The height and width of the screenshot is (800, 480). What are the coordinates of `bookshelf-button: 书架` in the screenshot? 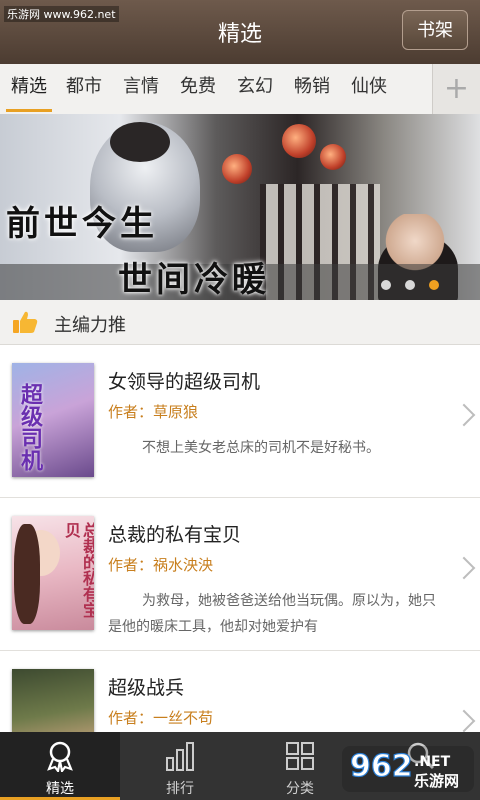 It's located at (435, 30).